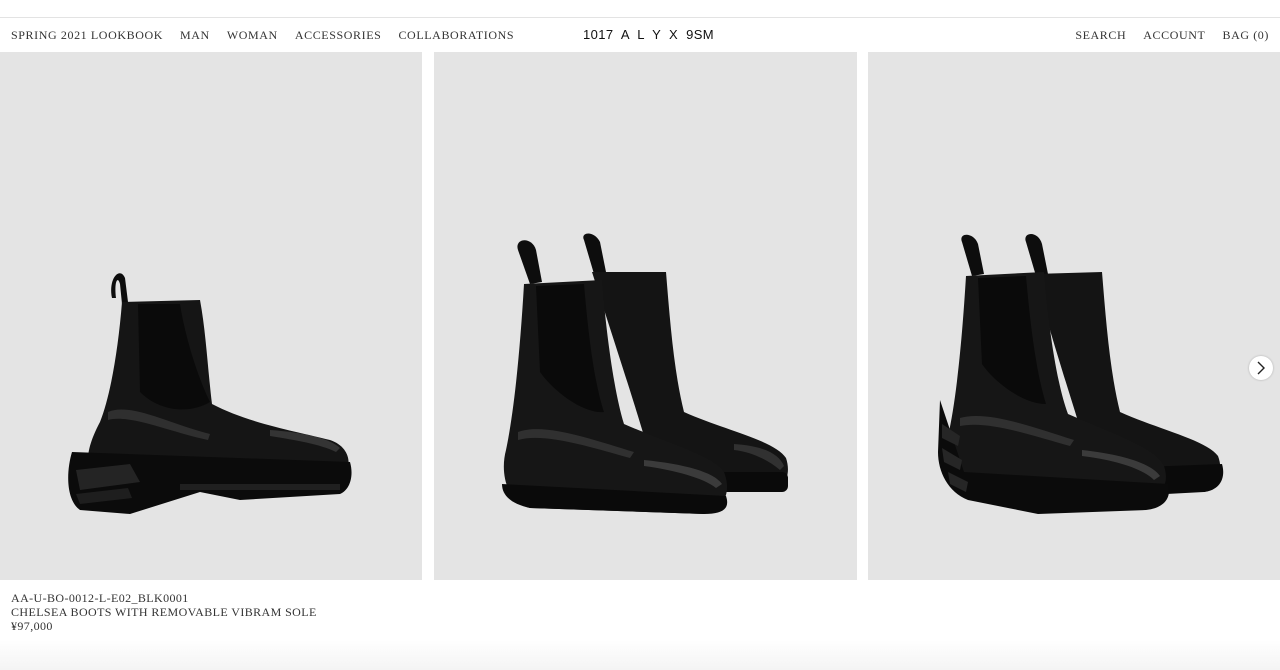 This screenshot has height=670, width=1280. Describe the element at coordinates (195, 35) in the screenshot. I see `nav-man-link: MAN` at that location.